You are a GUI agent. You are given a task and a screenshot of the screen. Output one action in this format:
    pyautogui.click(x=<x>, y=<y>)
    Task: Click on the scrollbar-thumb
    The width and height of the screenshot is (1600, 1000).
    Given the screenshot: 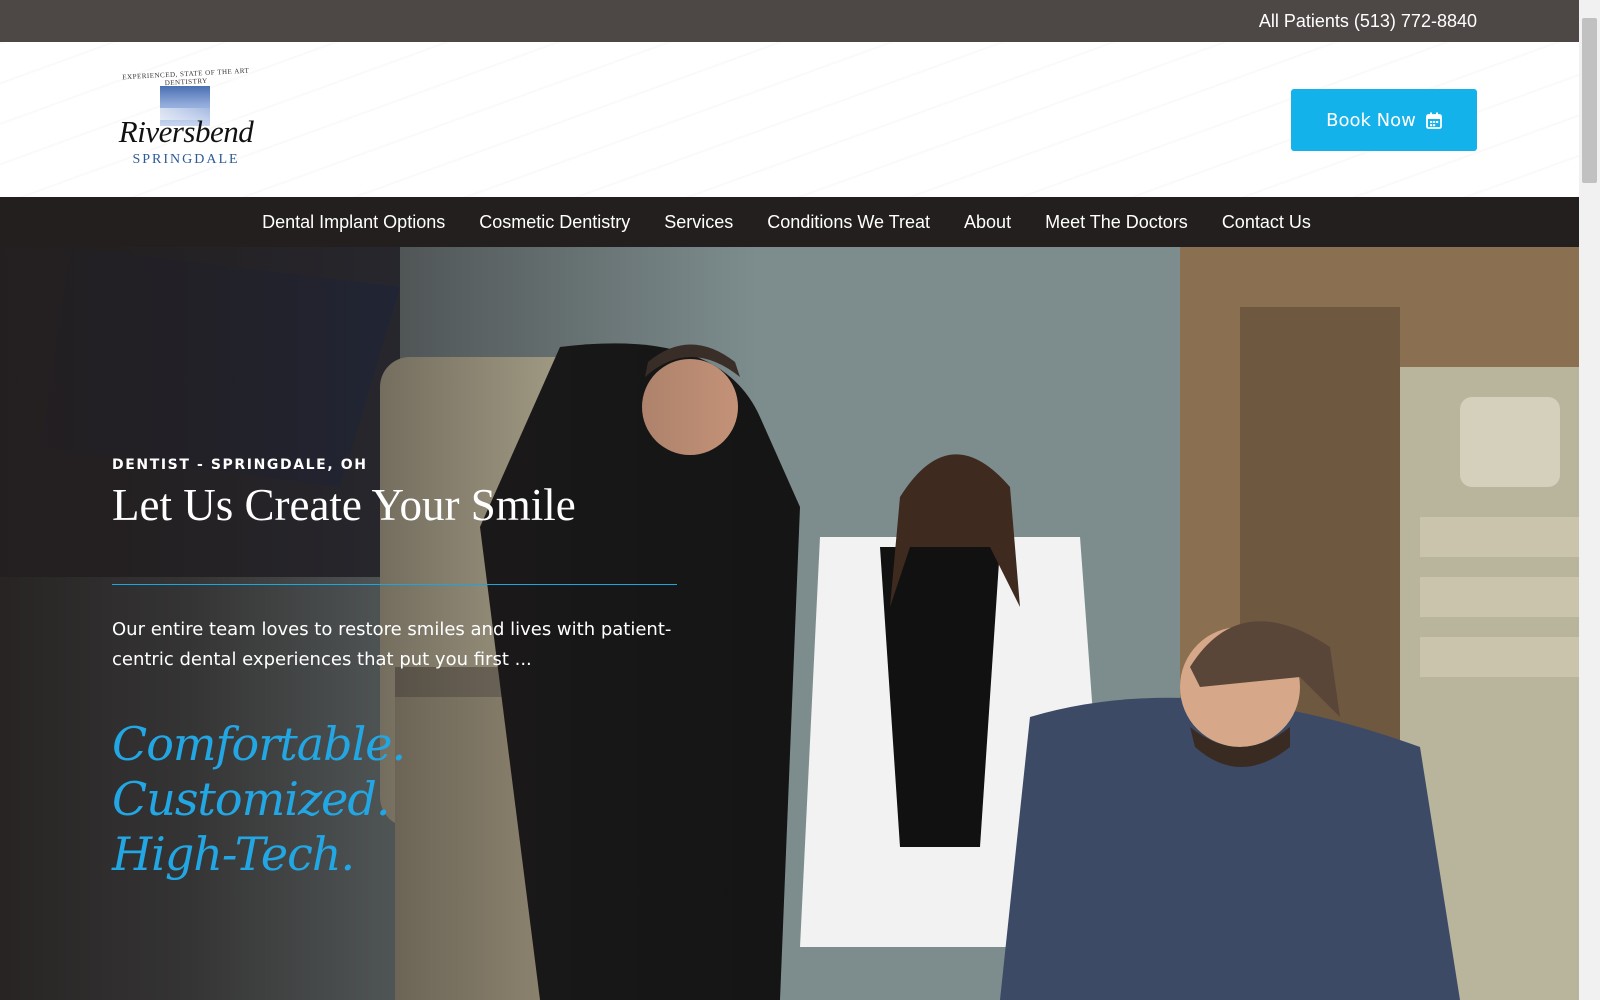 What is the action you would take?
    pyautogui.click(x=1589, y=100)
    